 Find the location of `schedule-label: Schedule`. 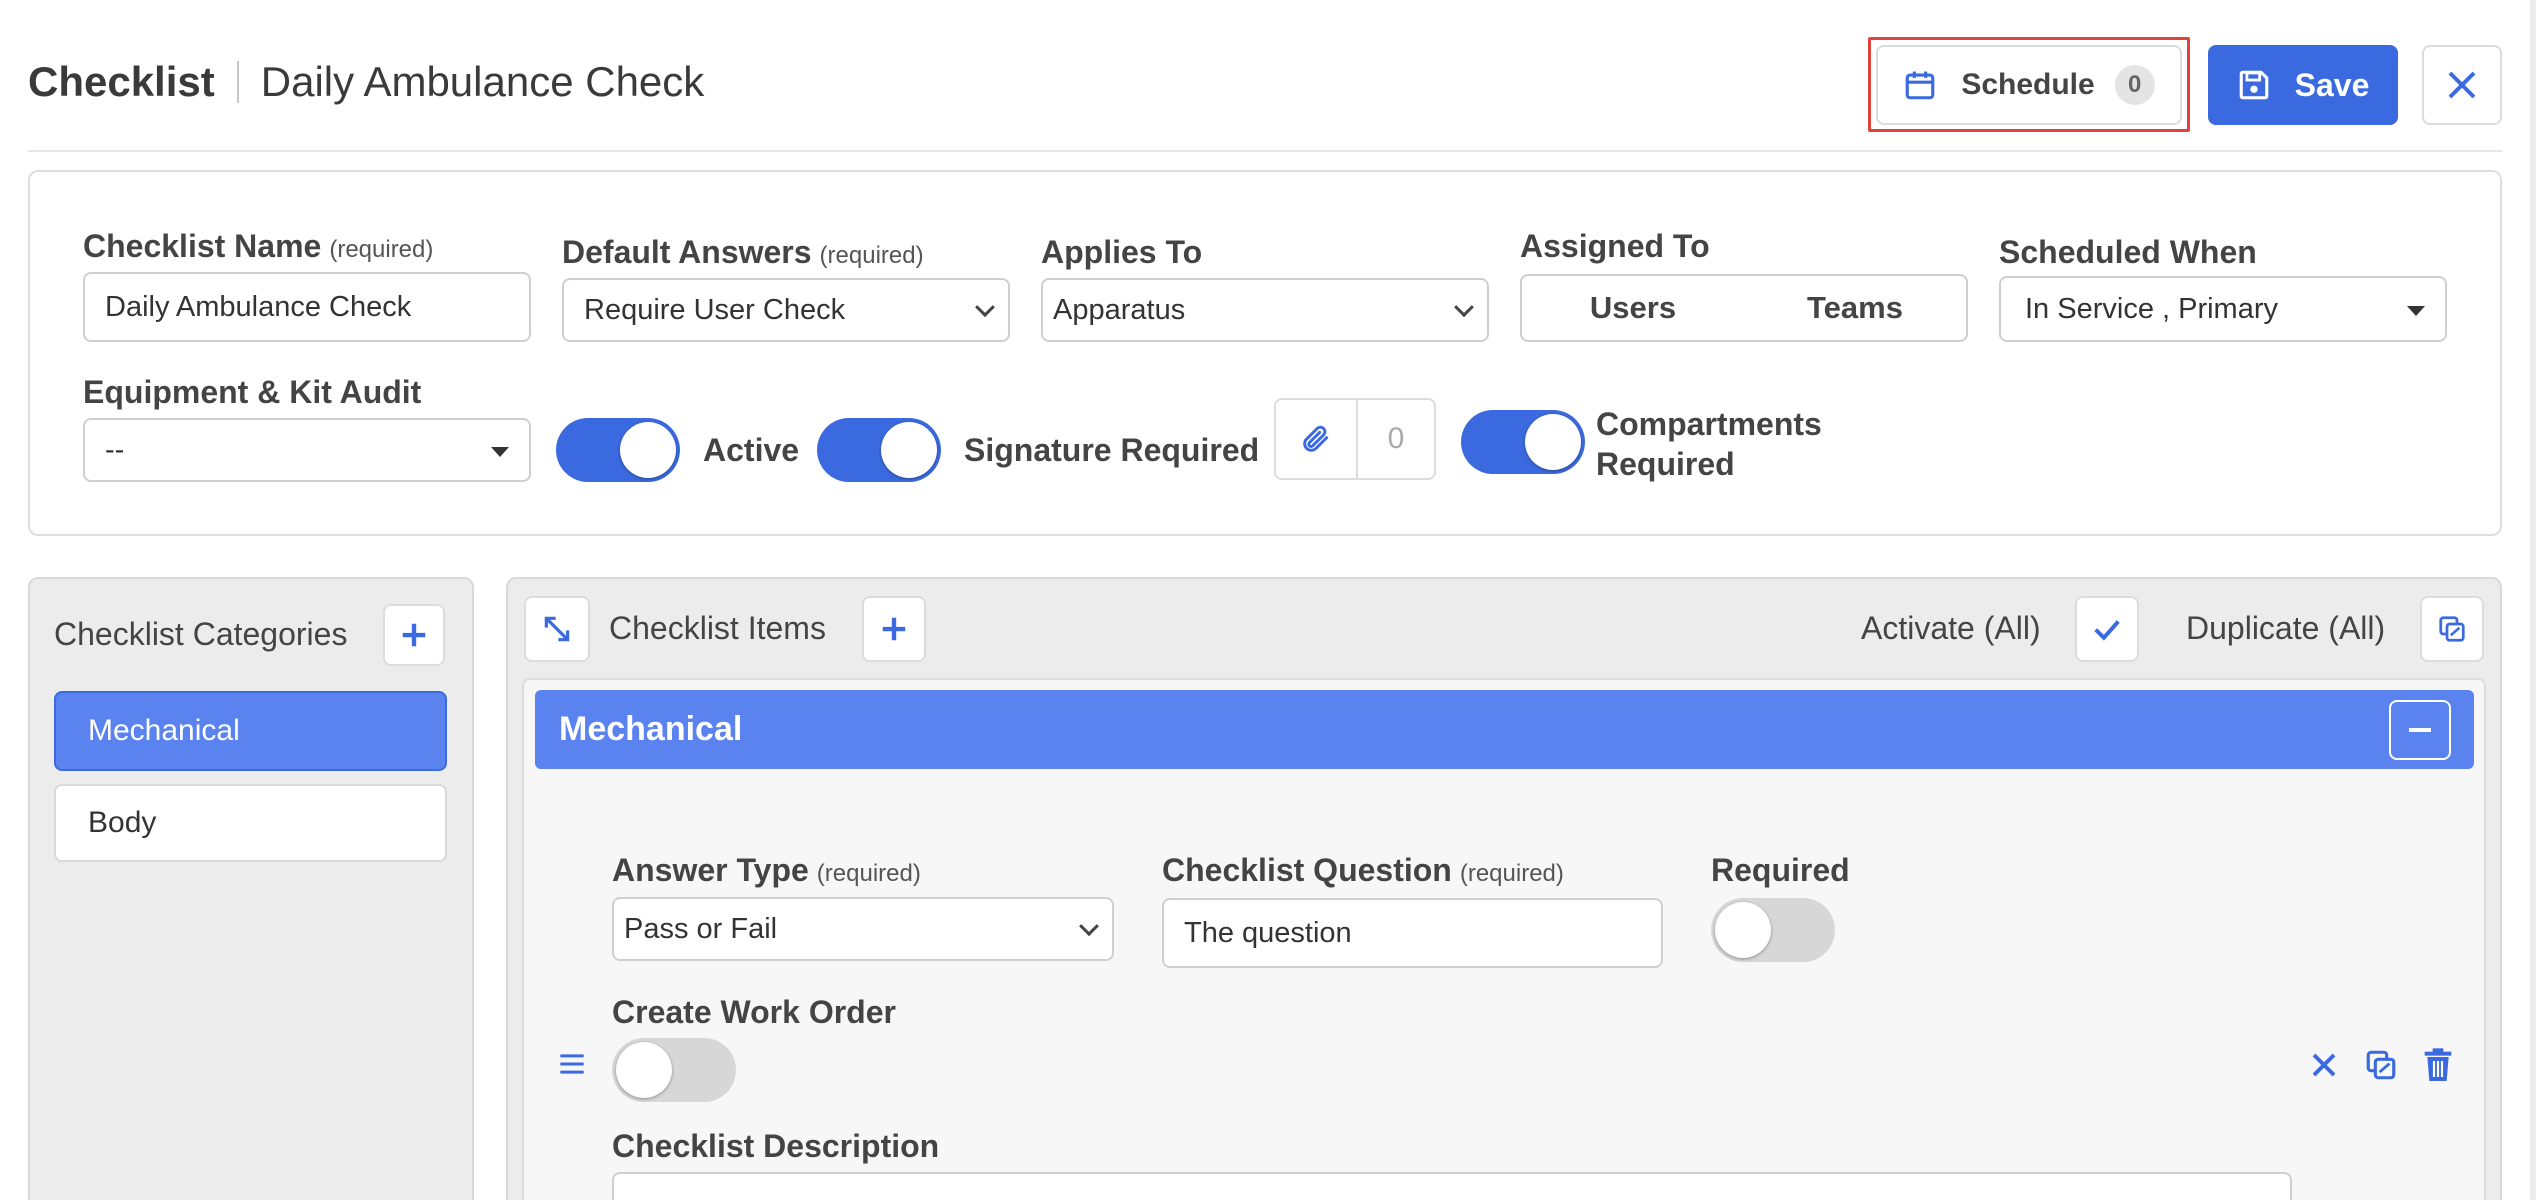

schedule-label: Schedule is located at coordinates (2028, 84).